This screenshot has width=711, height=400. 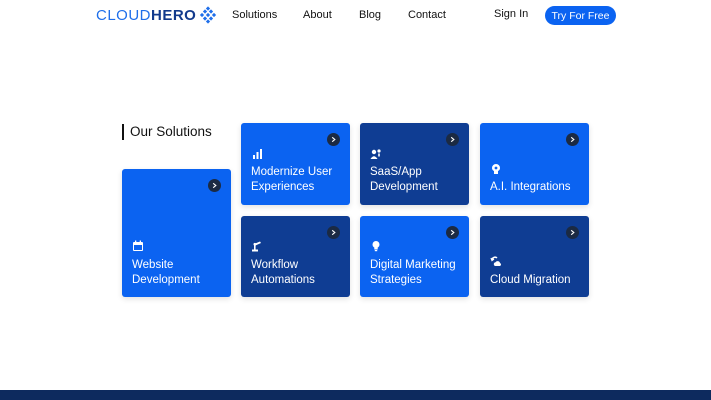 I want to click on card-title: Workflow Automations, so click(x=283, y=272).